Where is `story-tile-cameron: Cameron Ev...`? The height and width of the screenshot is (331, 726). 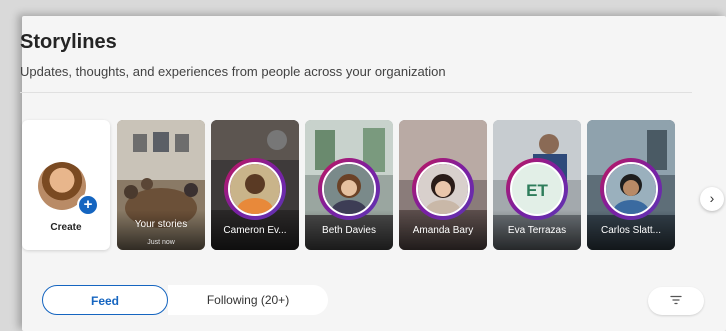
story-tile-cameron: Cameron Ev... is located at coordinates (255, 185).